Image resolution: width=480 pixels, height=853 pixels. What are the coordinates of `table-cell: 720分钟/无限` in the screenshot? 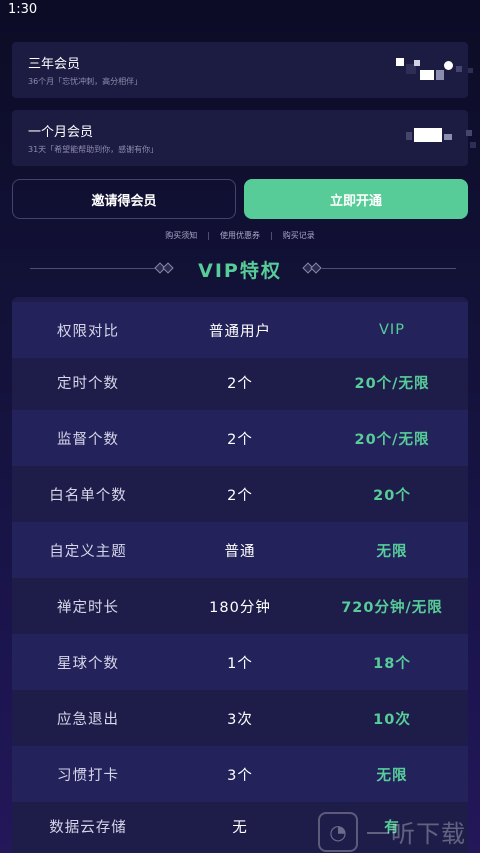 It's located at (392, 607).